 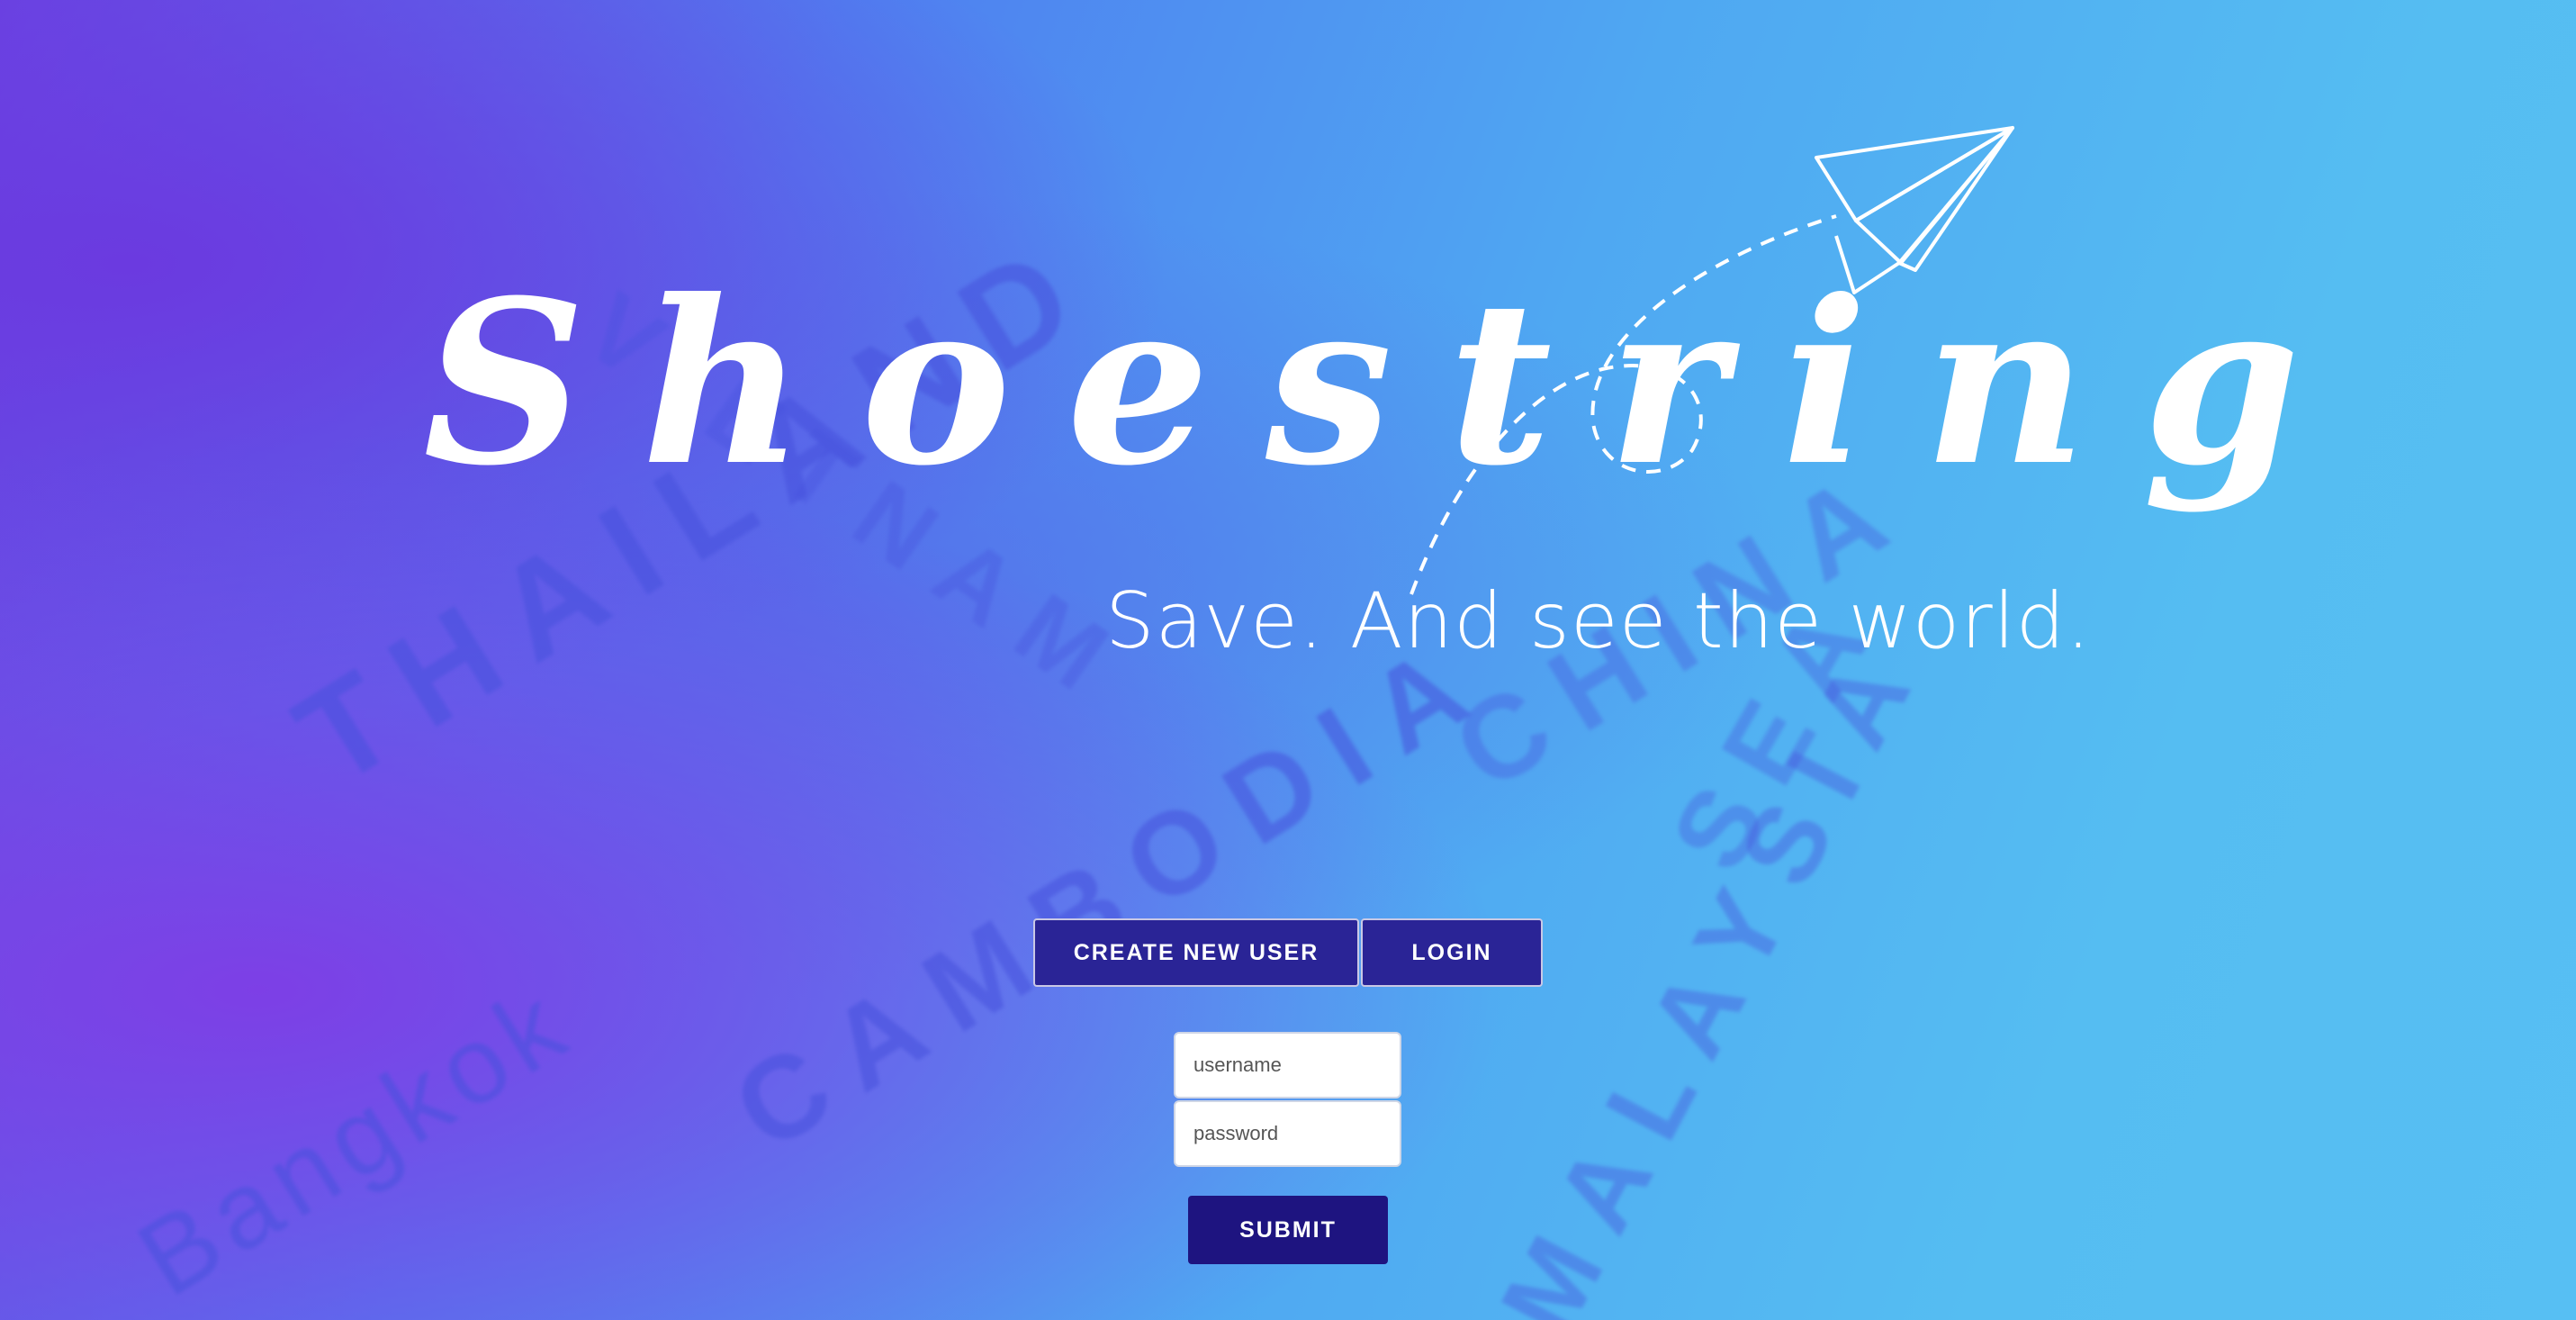 What do you see at coordinates (1196, 952) in the screenshot?
I see `create-new-user-button: CREATE NEW USER` at bounding box center [1196, 952].